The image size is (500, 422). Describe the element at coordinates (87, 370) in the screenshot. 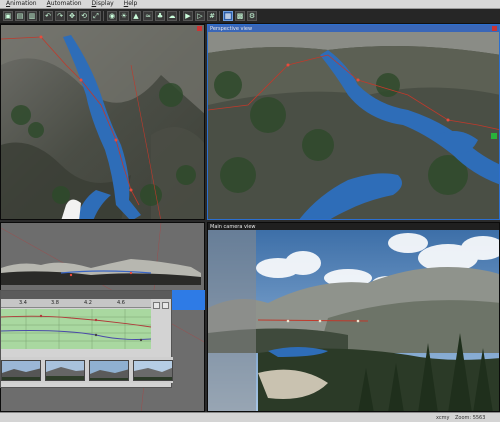

I see `keyframe-thumbnails` at that location.